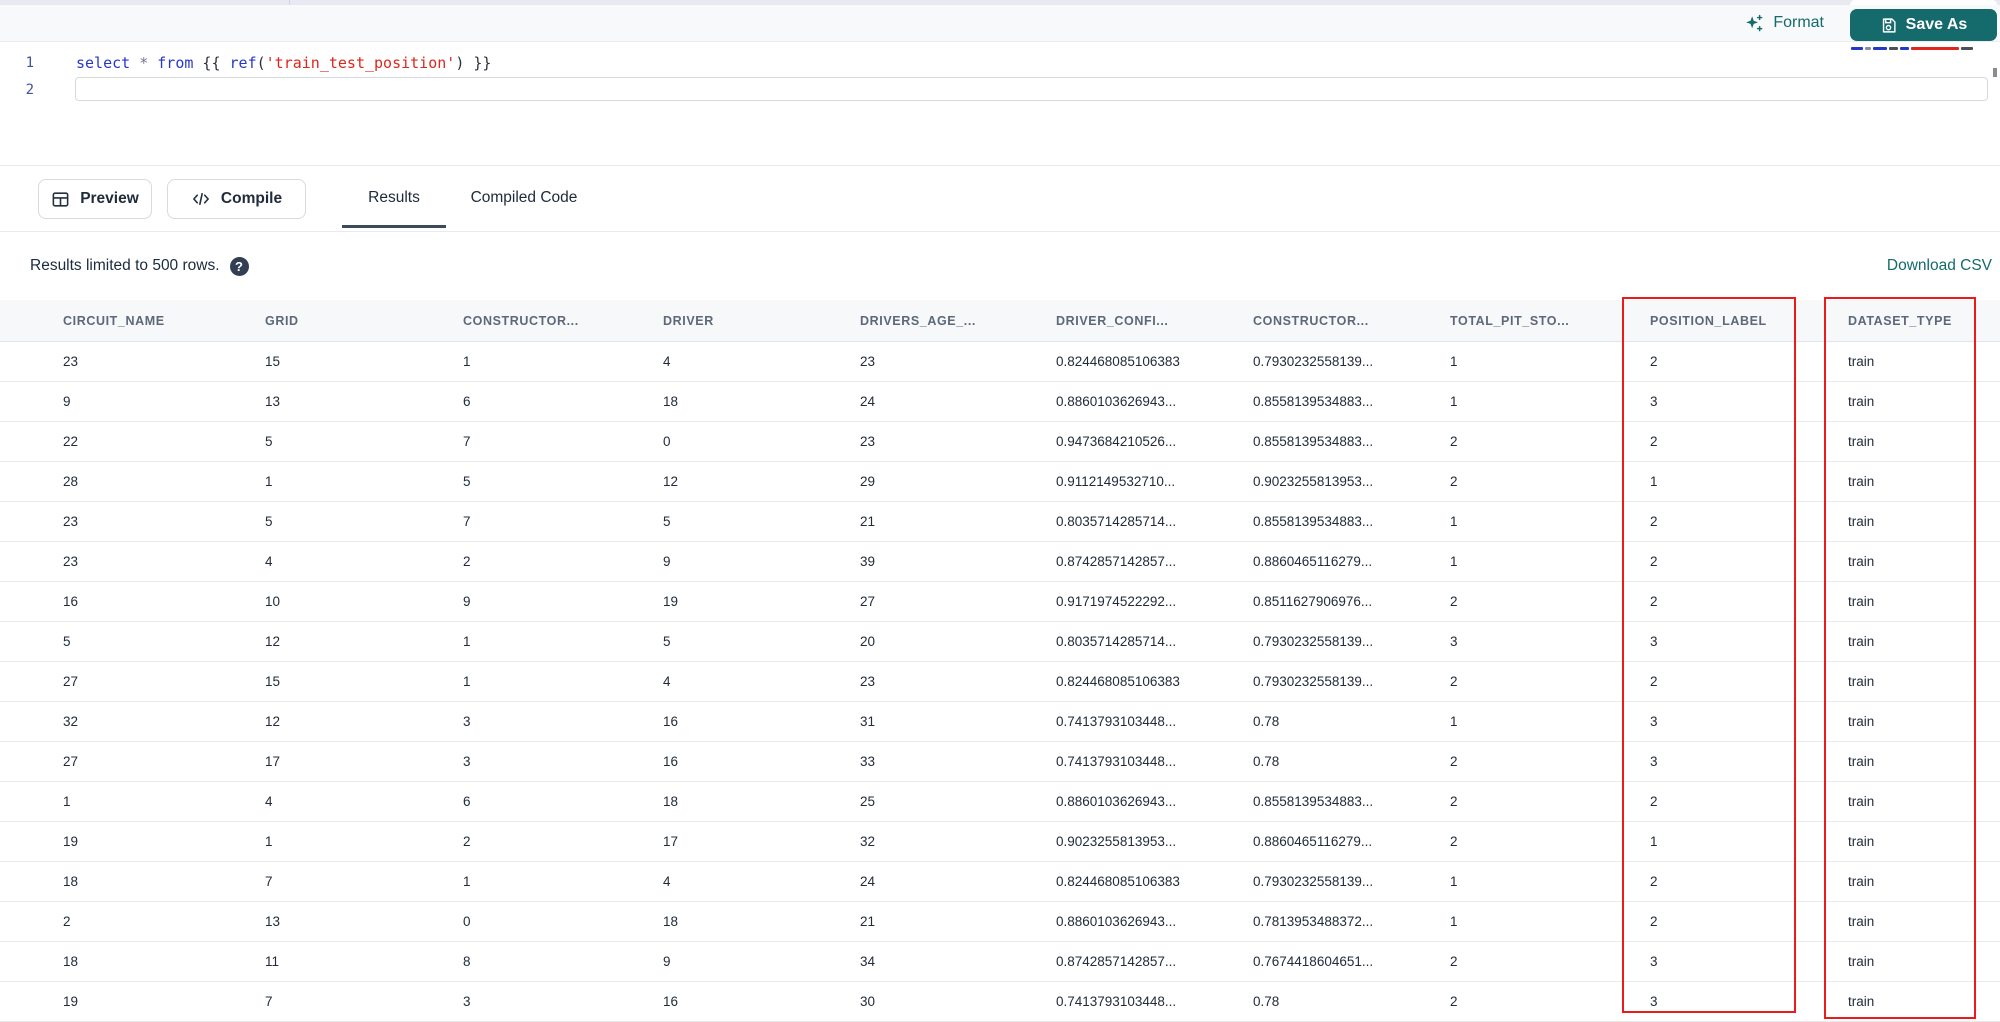 Image resolution: width=2000 pixels, height=1022 pixels. I want to click on table-cell: 33, so click(868, 761).